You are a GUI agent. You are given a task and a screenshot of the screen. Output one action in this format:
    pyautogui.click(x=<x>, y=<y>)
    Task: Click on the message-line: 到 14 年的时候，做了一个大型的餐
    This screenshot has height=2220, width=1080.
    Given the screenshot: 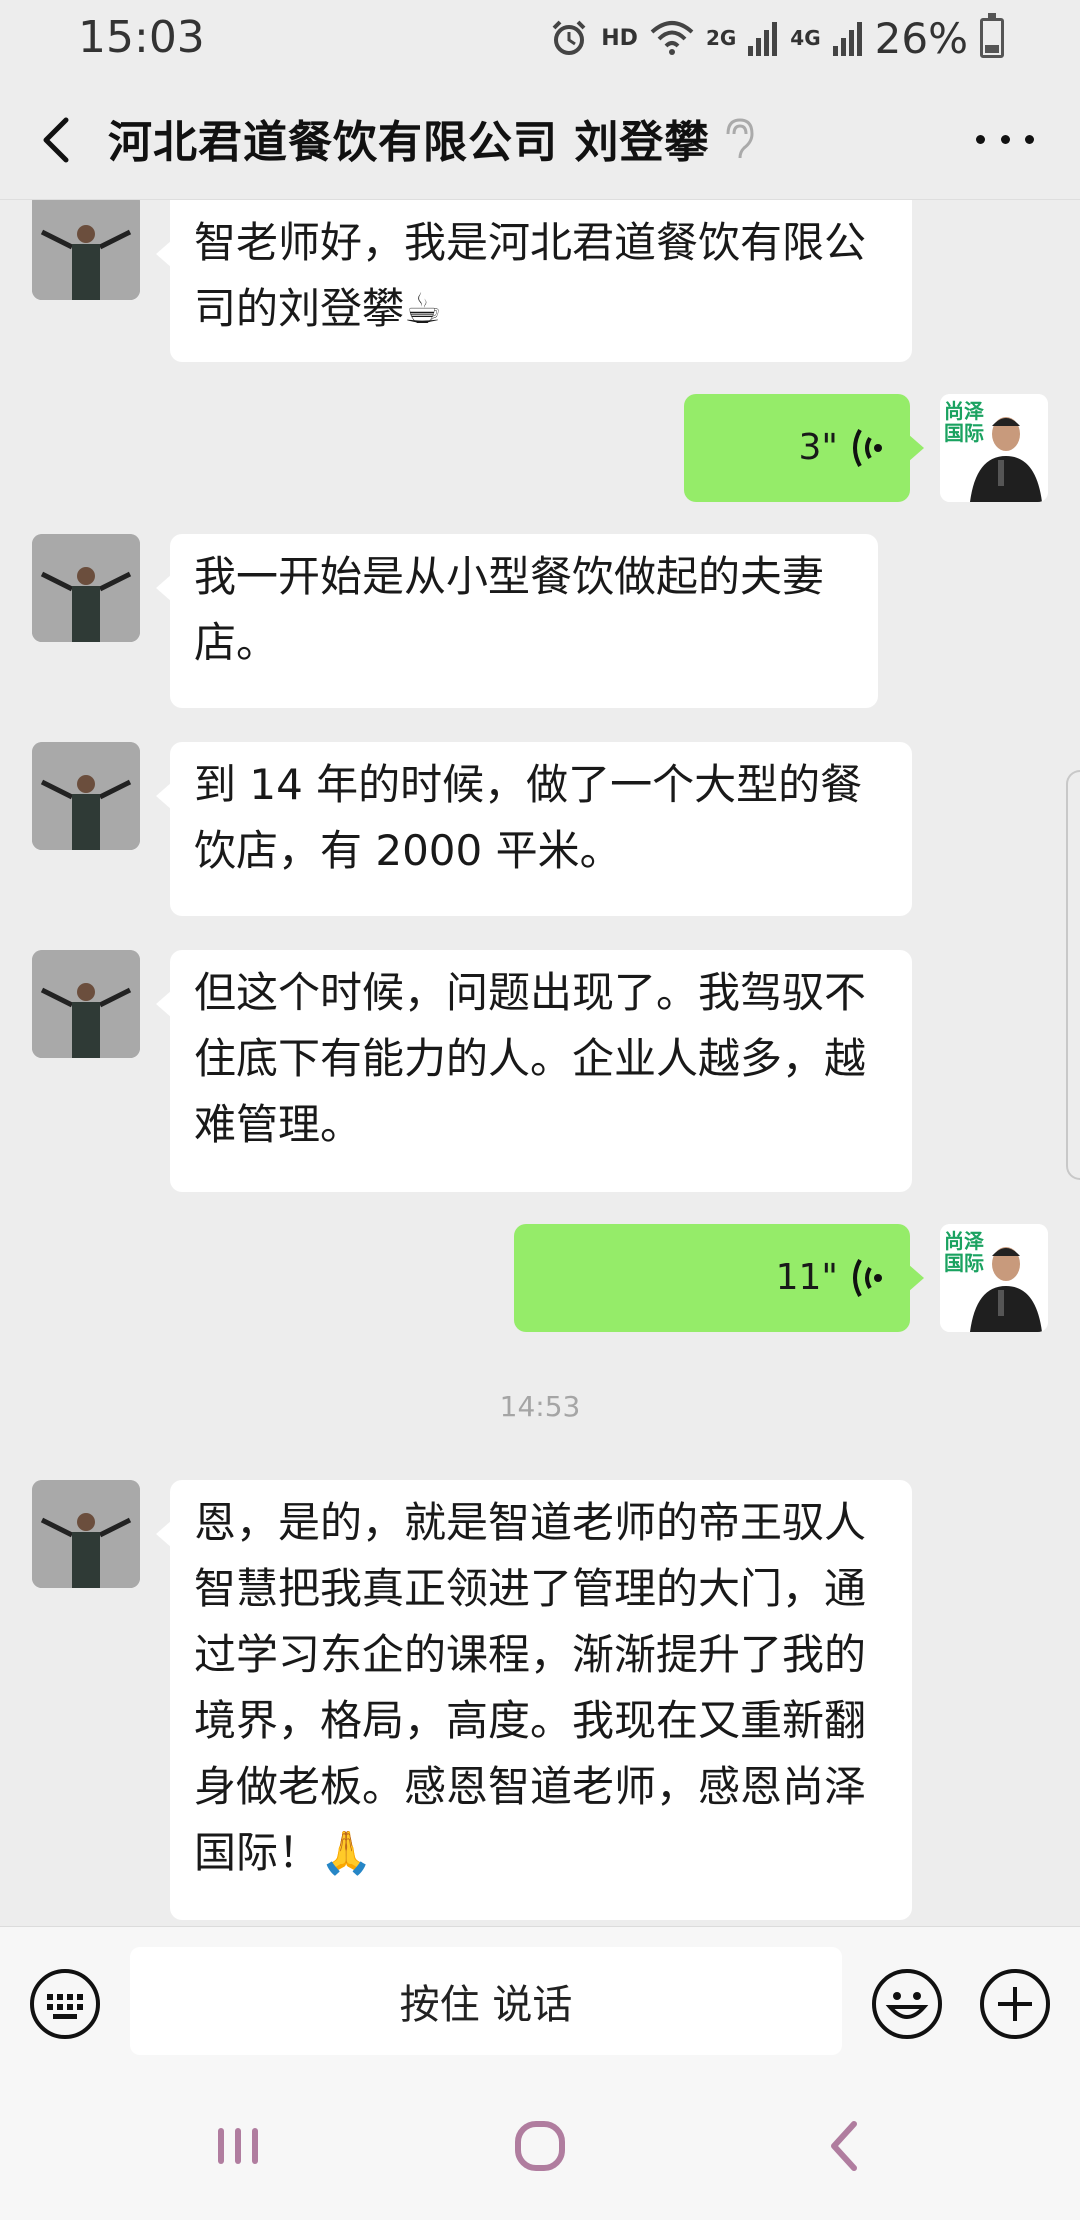 What is the action you would take?
    pyautogui.click(x=528, y=784)
    